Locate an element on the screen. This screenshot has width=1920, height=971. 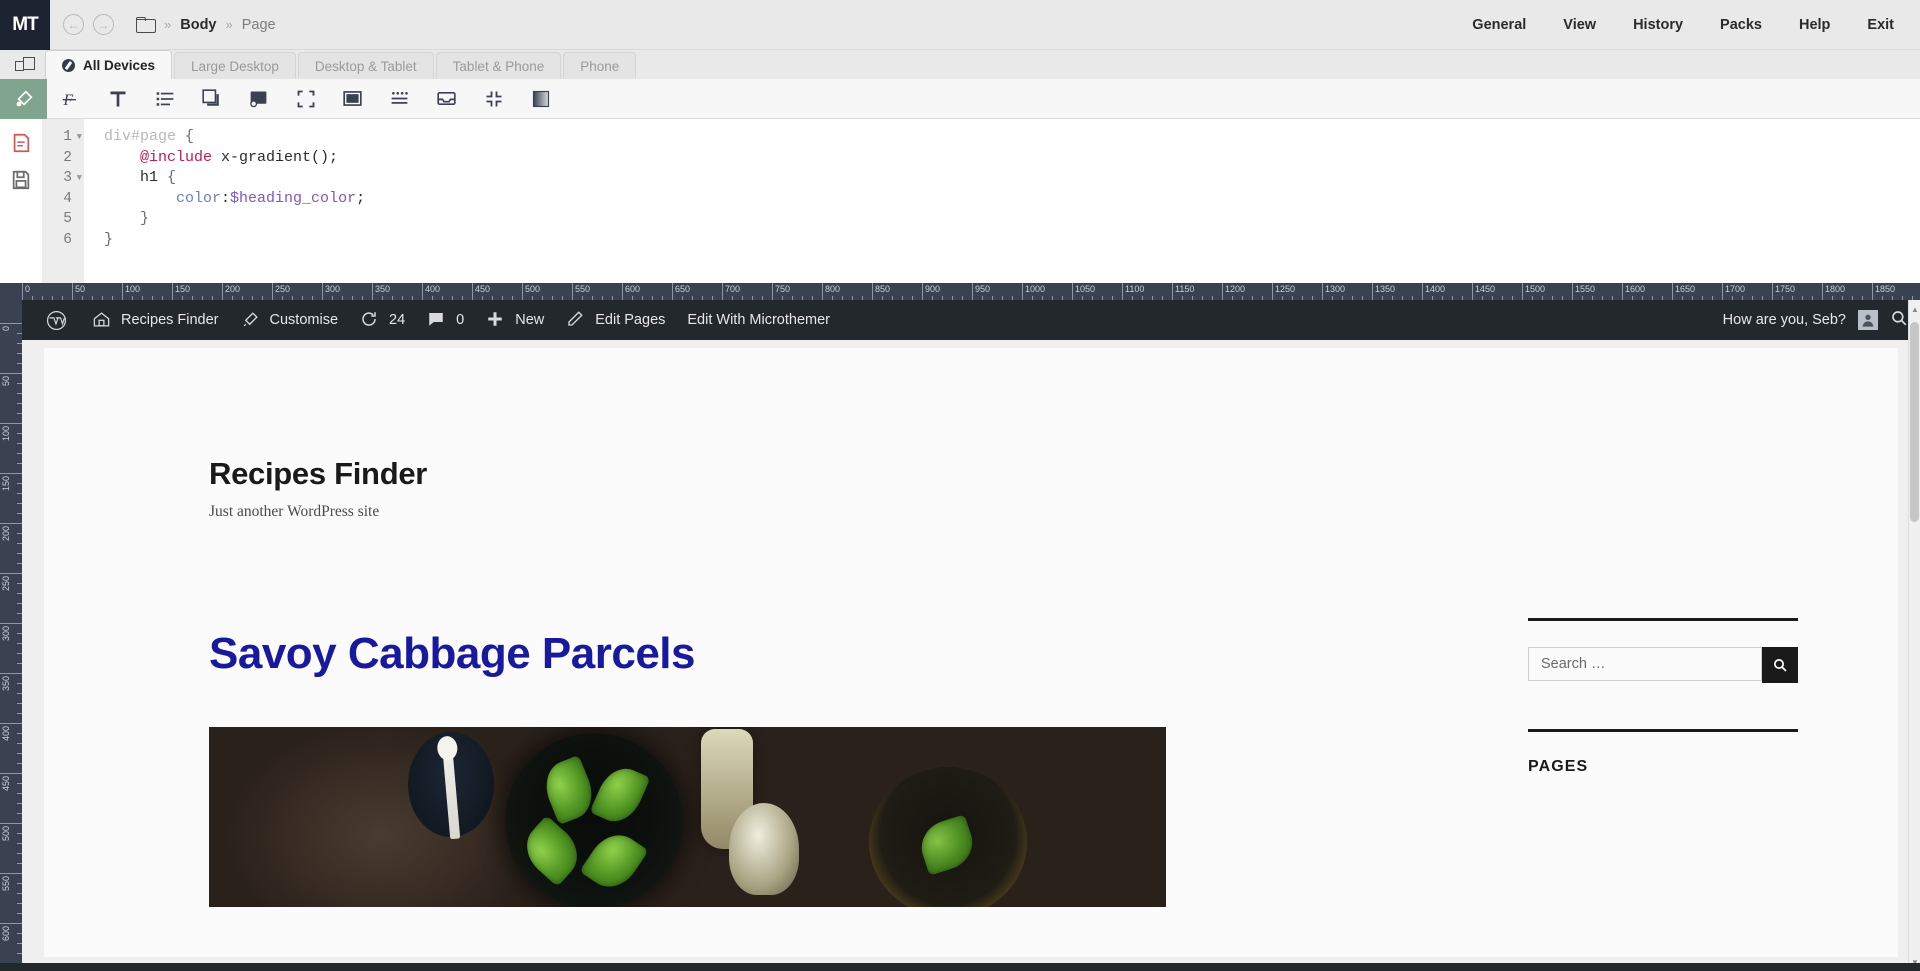
ruler-label: 150 is located at coordinates (6, 484).